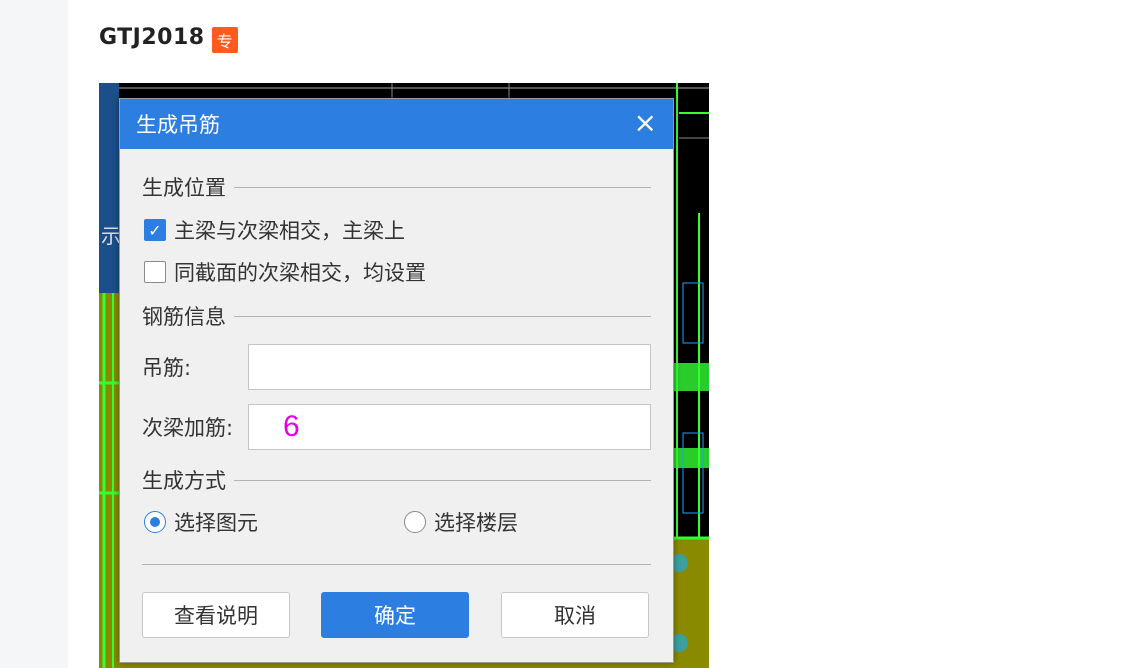 The width and height of the screenshot is (1130, 668). Describe the element at coordinates (224, 40) in the screenshot. I see `original-badge: 专` at that location.